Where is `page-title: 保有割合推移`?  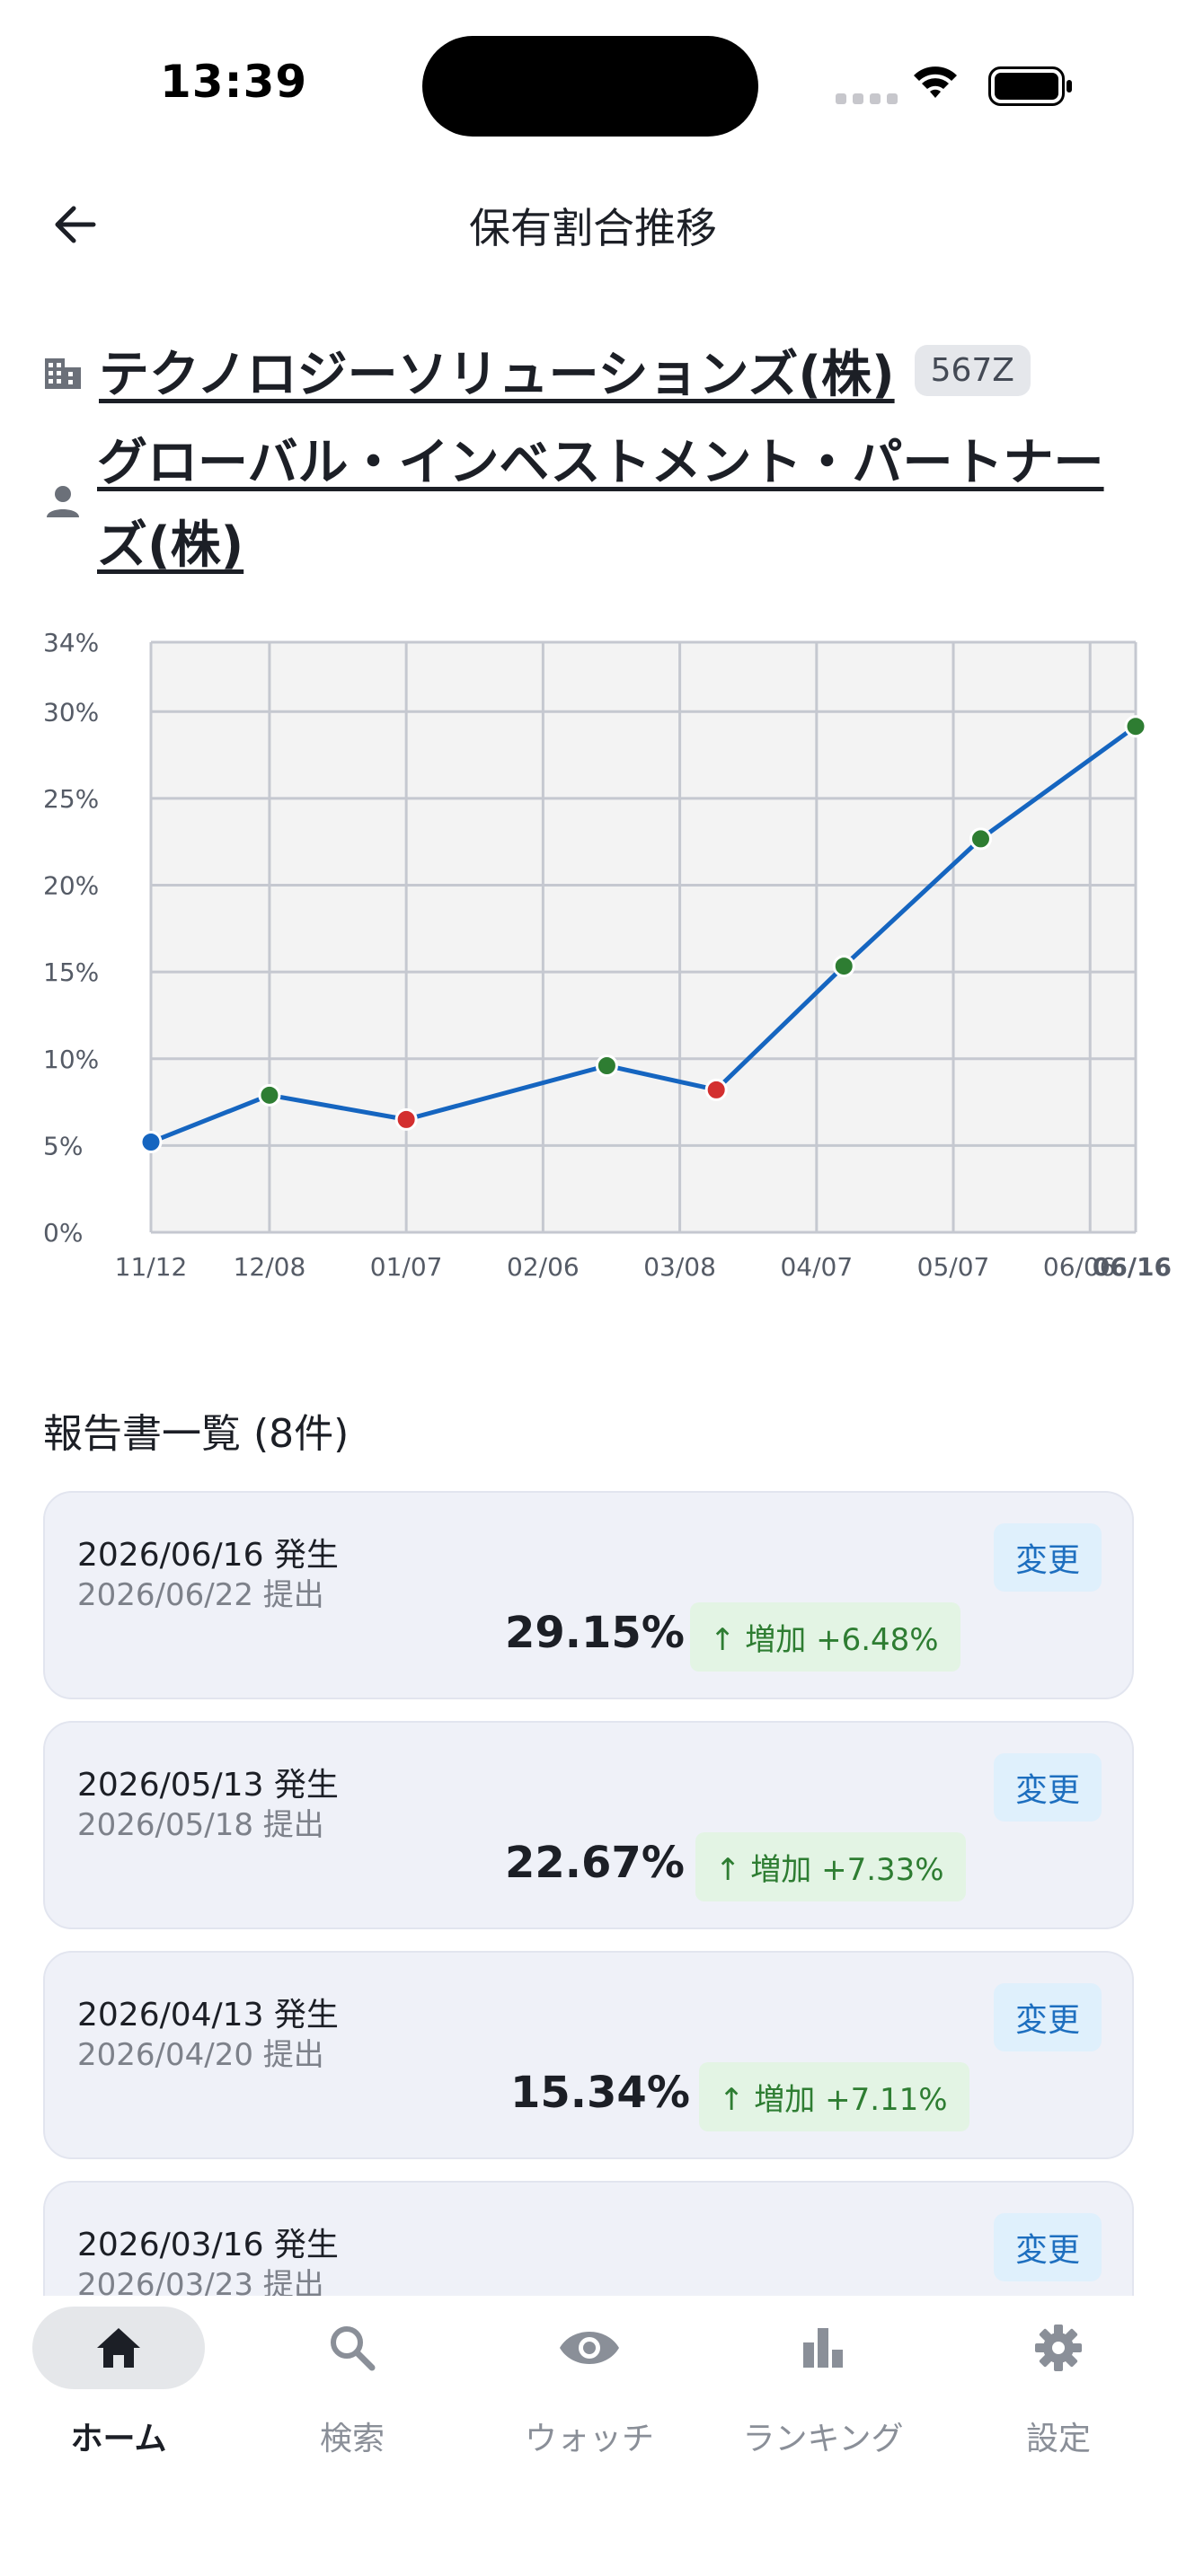
page-title: 保有割合推移 is located at coordinates (593, 228).